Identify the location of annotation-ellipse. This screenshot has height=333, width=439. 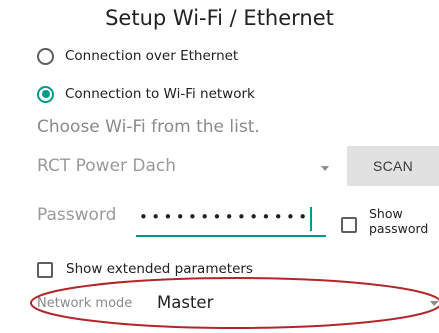
(234, 303).